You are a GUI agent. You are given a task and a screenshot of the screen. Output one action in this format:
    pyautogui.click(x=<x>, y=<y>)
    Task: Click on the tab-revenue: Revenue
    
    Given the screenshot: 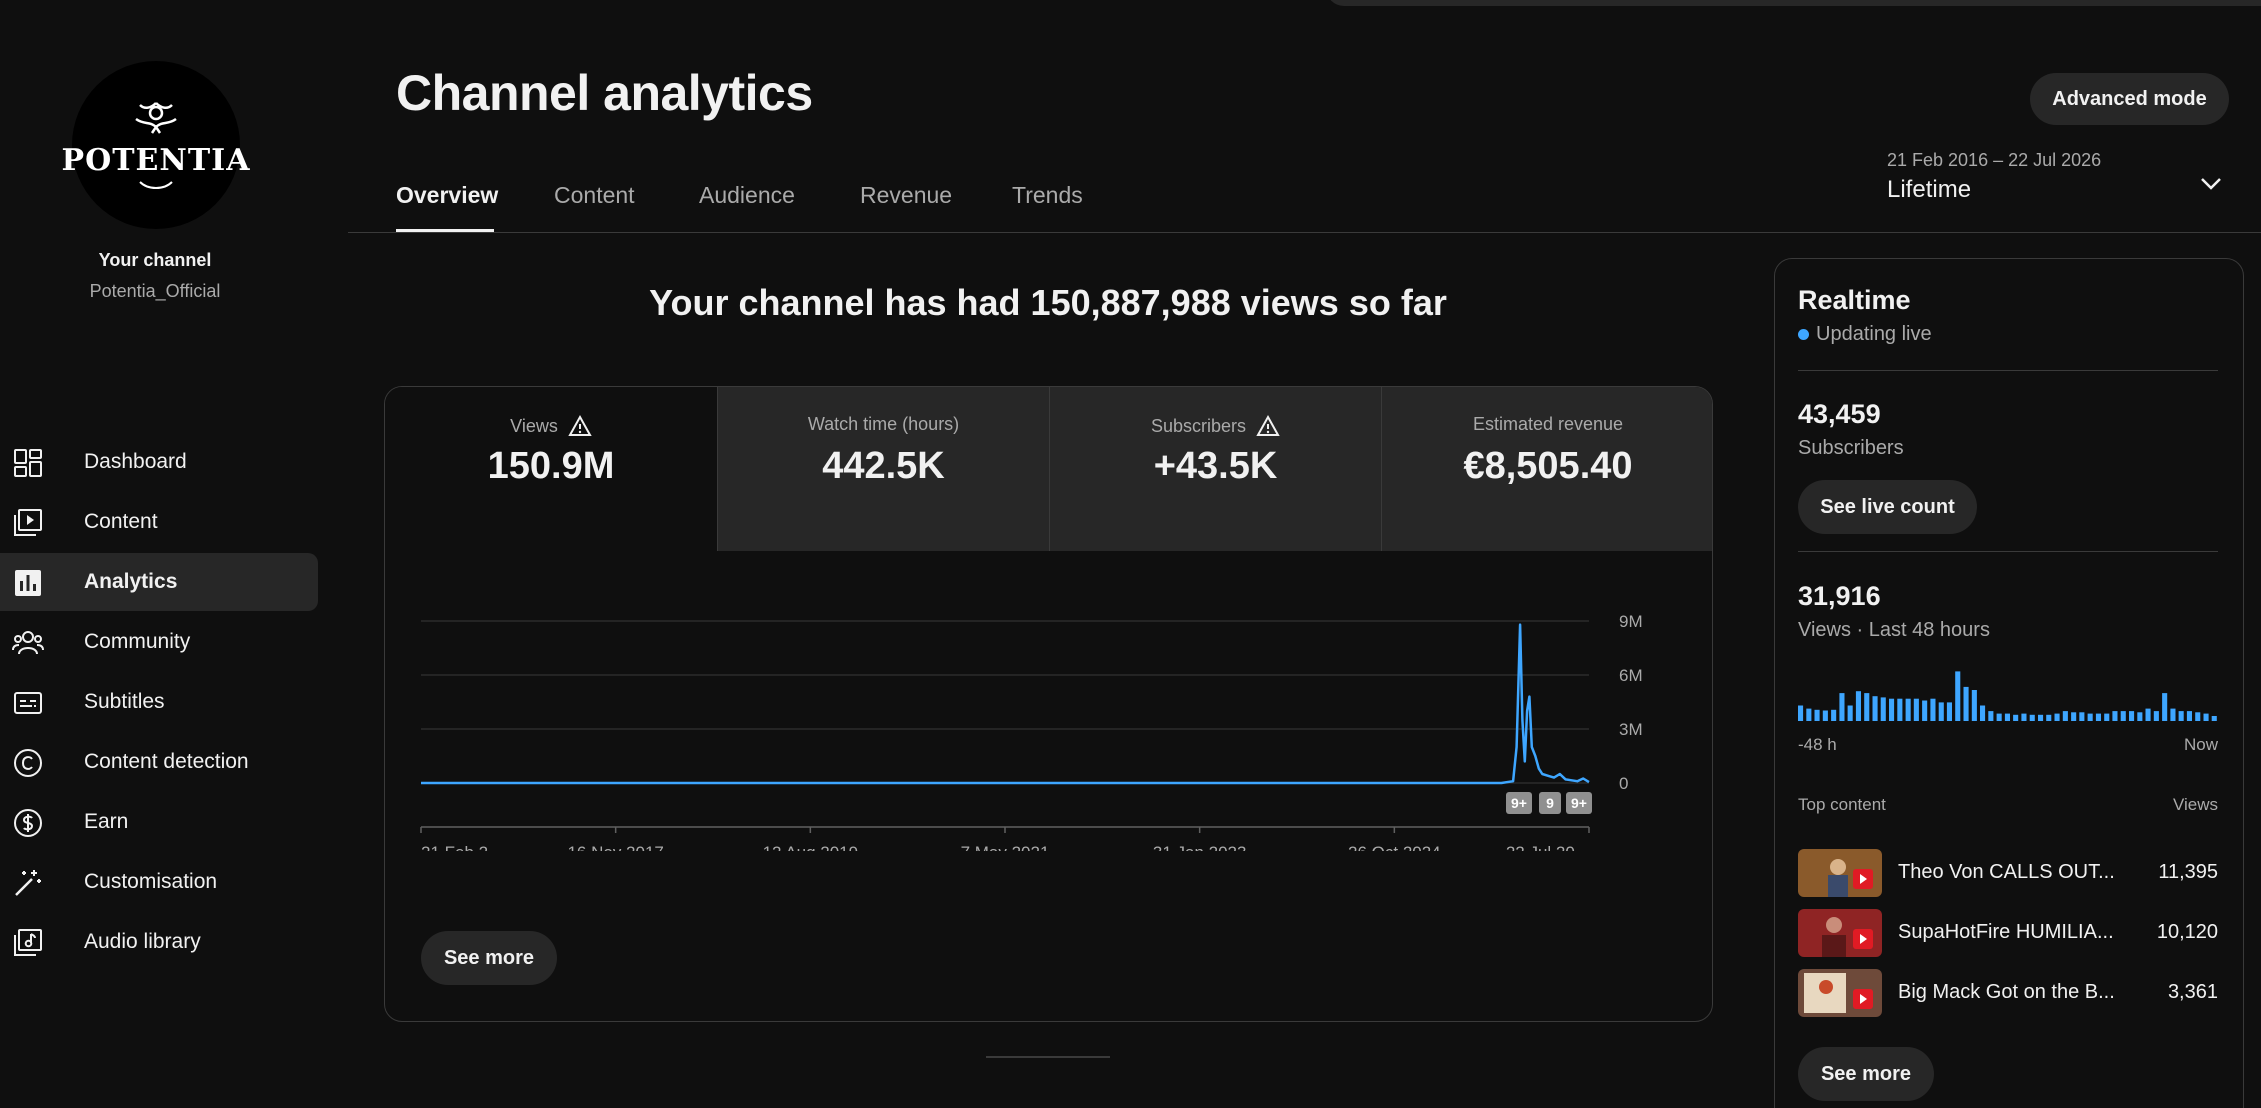 What is the action you would take?
    pyautogui.click(x=906, y=195)
    